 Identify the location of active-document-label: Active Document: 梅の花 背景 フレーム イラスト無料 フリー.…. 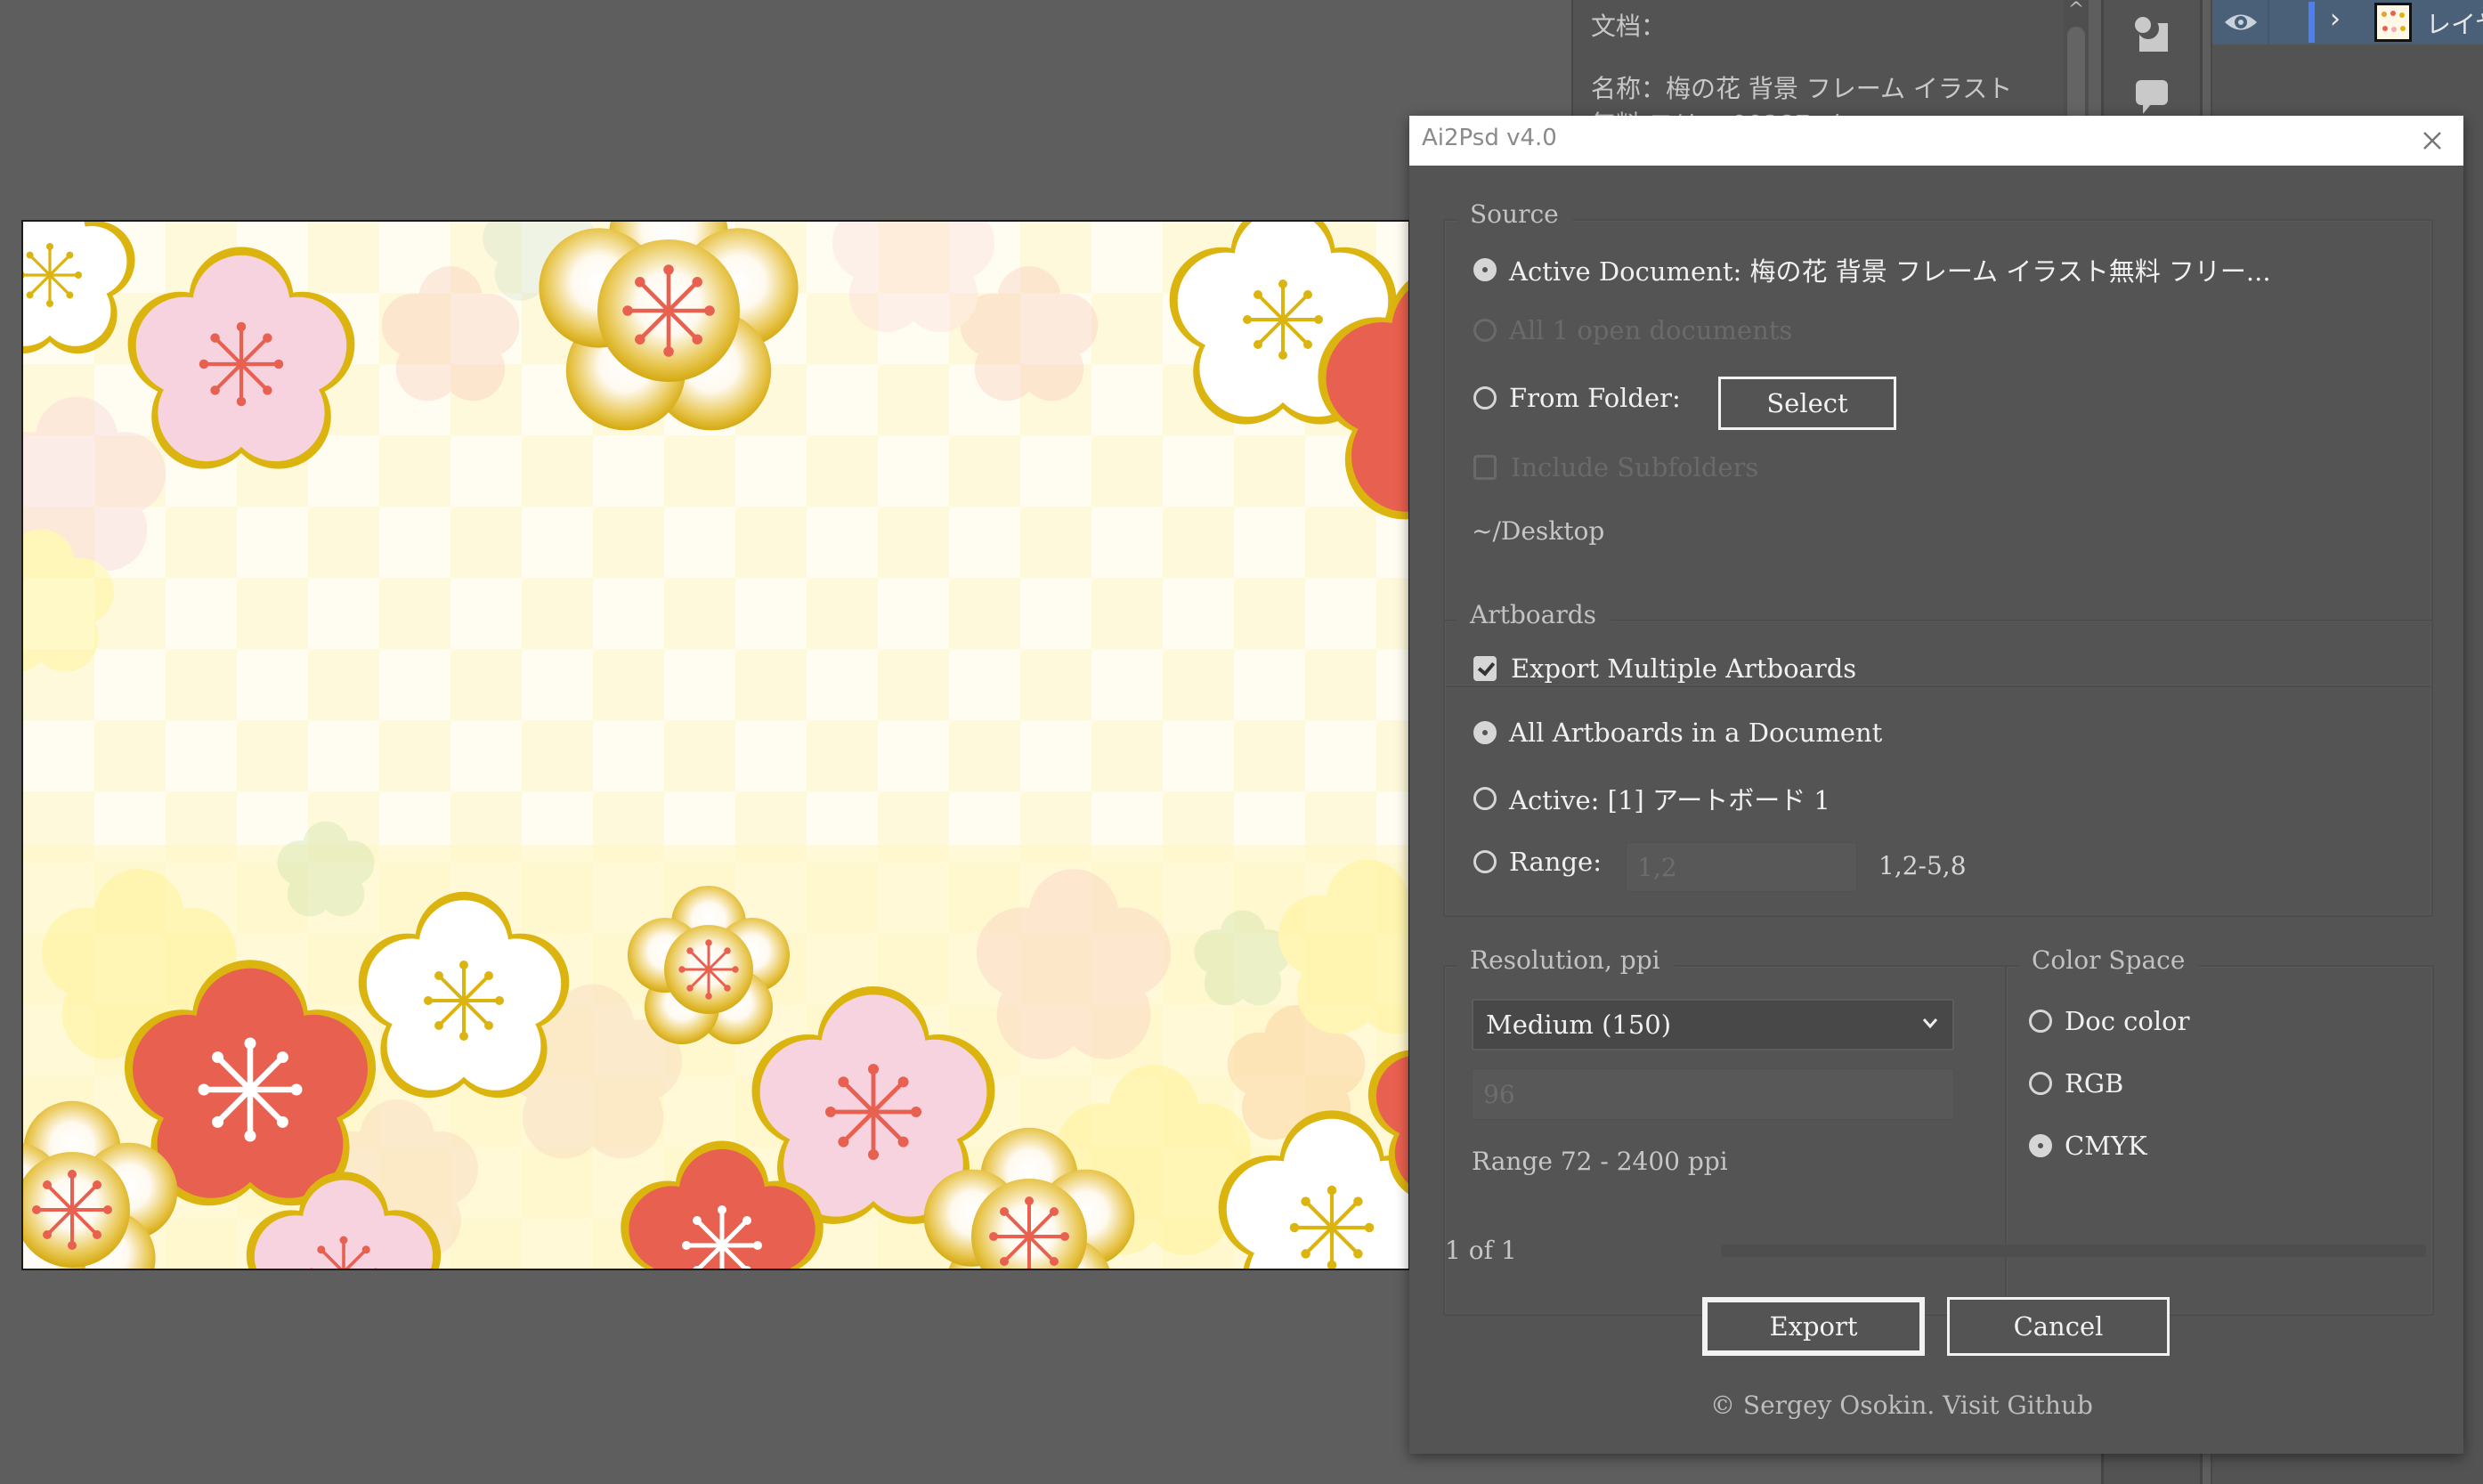
(1890, 271).